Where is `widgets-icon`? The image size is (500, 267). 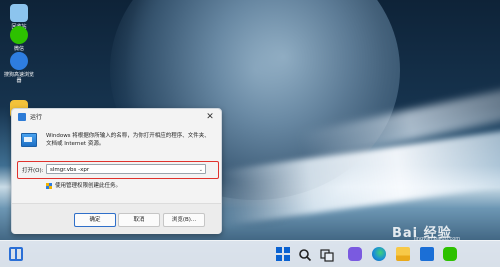
widgets-icon is located at coordinates (16, 254).